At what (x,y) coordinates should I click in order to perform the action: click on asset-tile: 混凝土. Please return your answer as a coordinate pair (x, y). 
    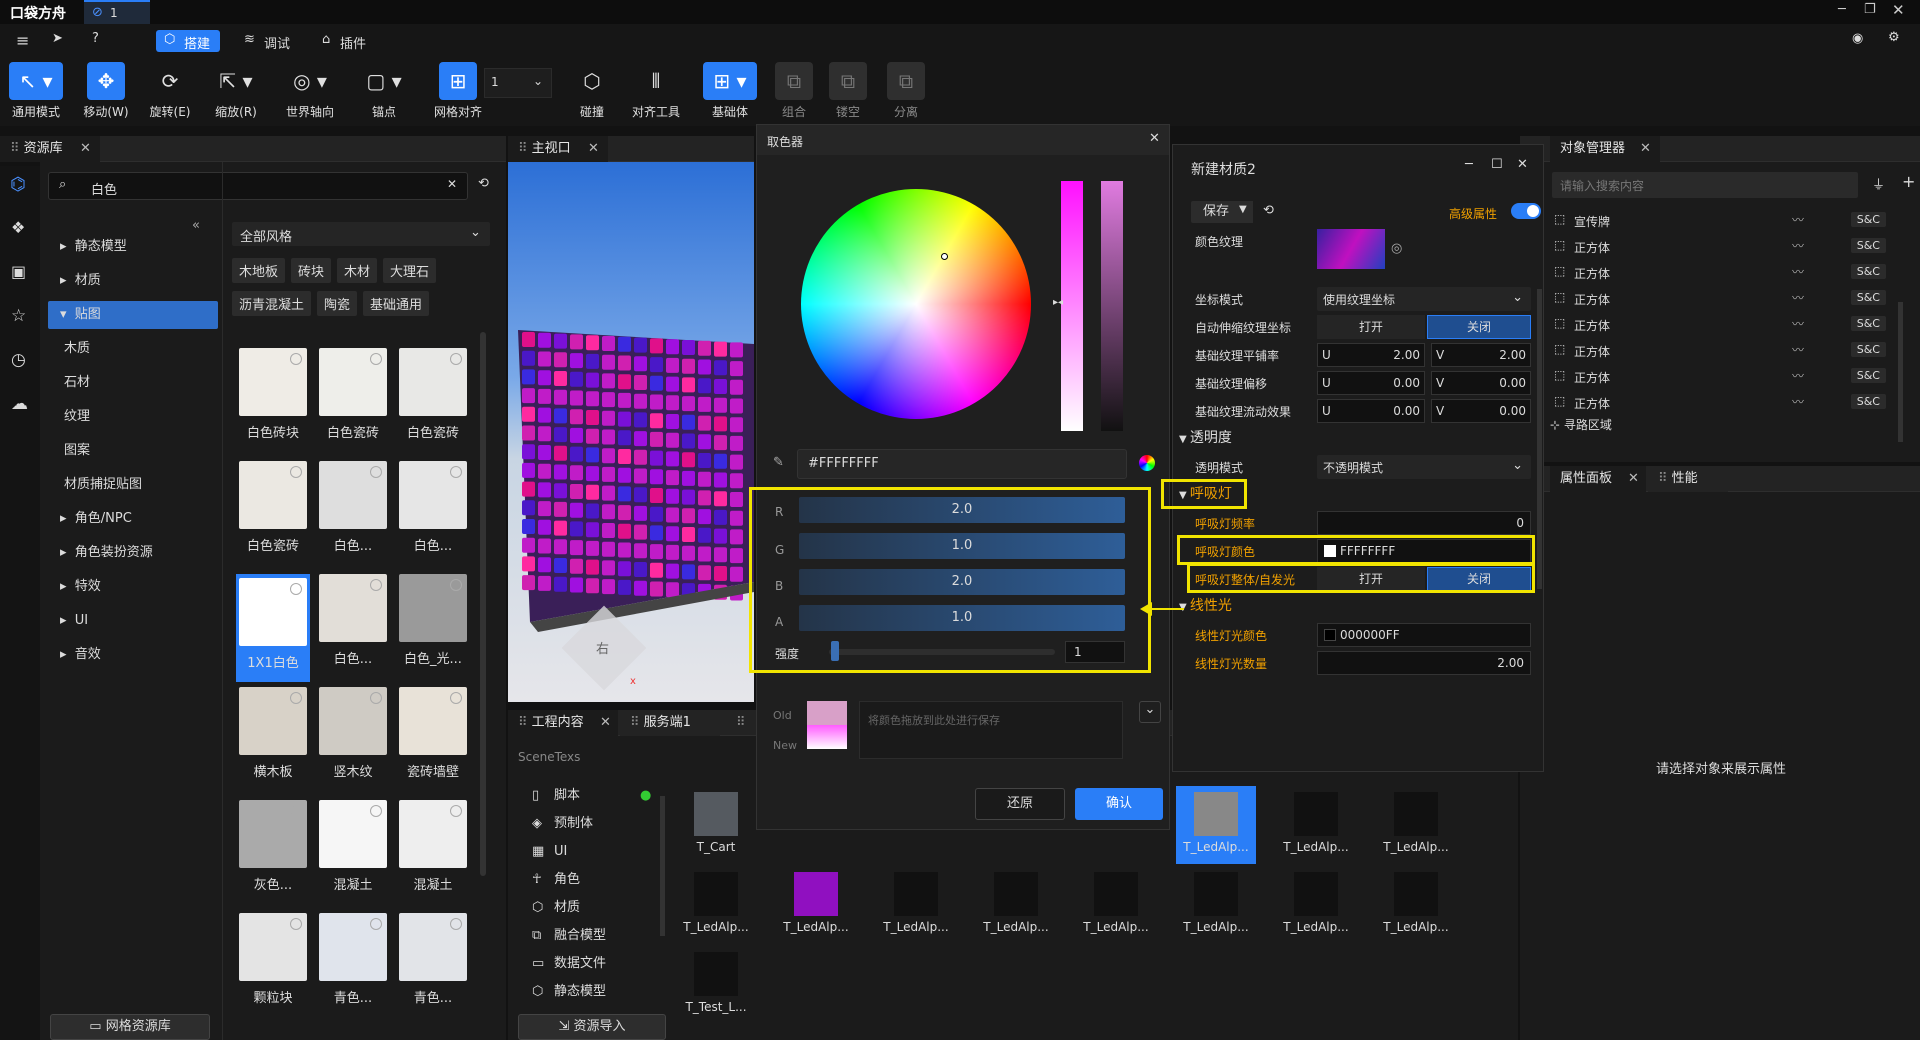
    Looking at the image, I should click on (353, 846).